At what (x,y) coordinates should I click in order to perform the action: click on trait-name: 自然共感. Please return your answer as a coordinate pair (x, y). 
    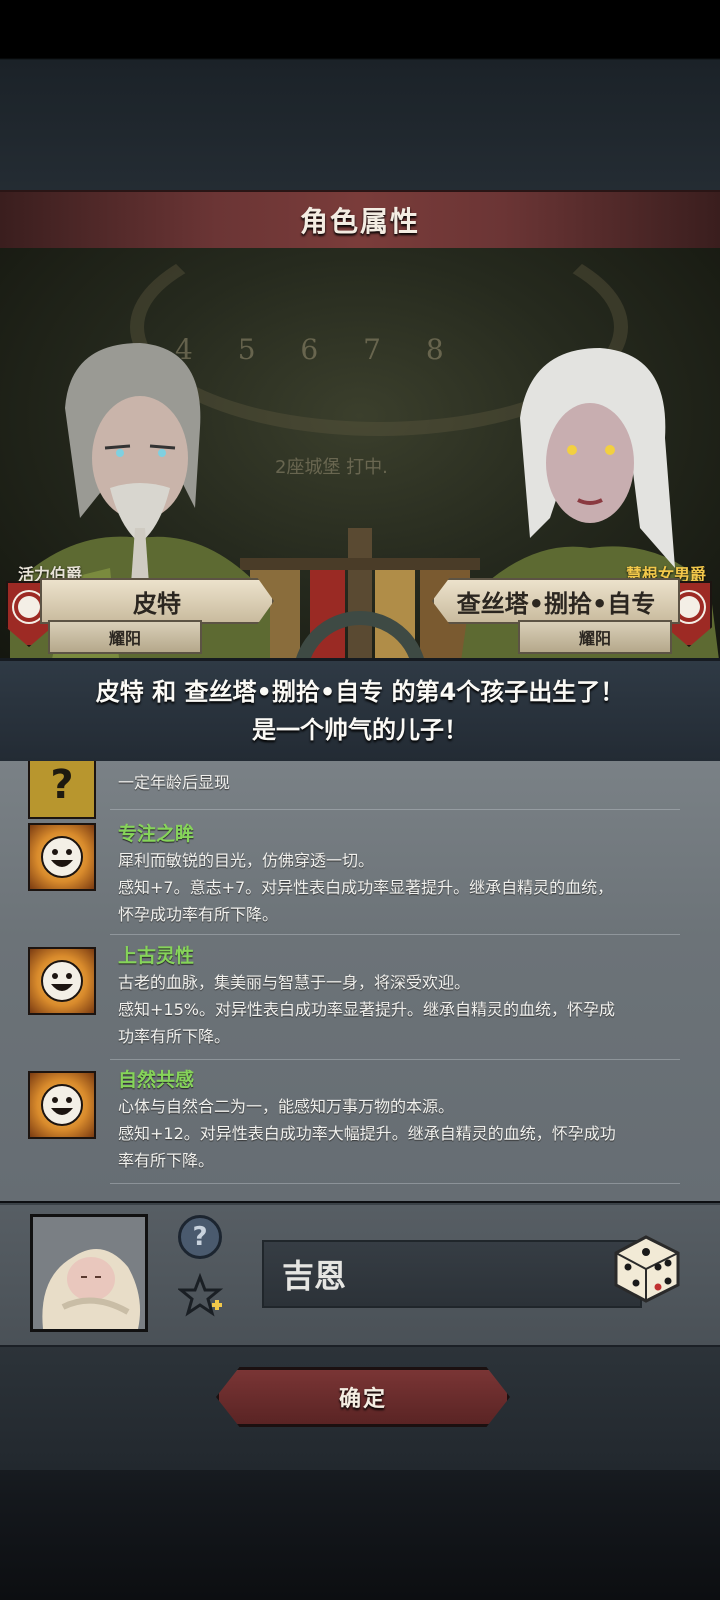
    Looking at the image, I should click on (156, 1080).